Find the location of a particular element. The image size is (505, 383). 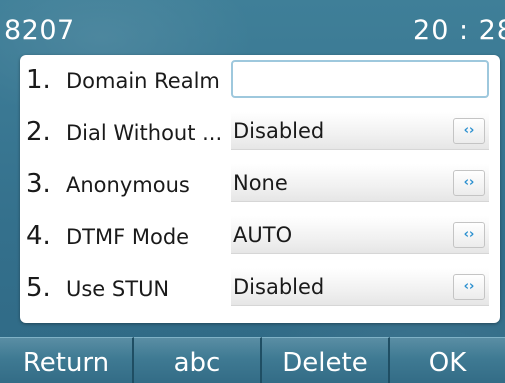

select-value: None is located at coordinates (260, 183).